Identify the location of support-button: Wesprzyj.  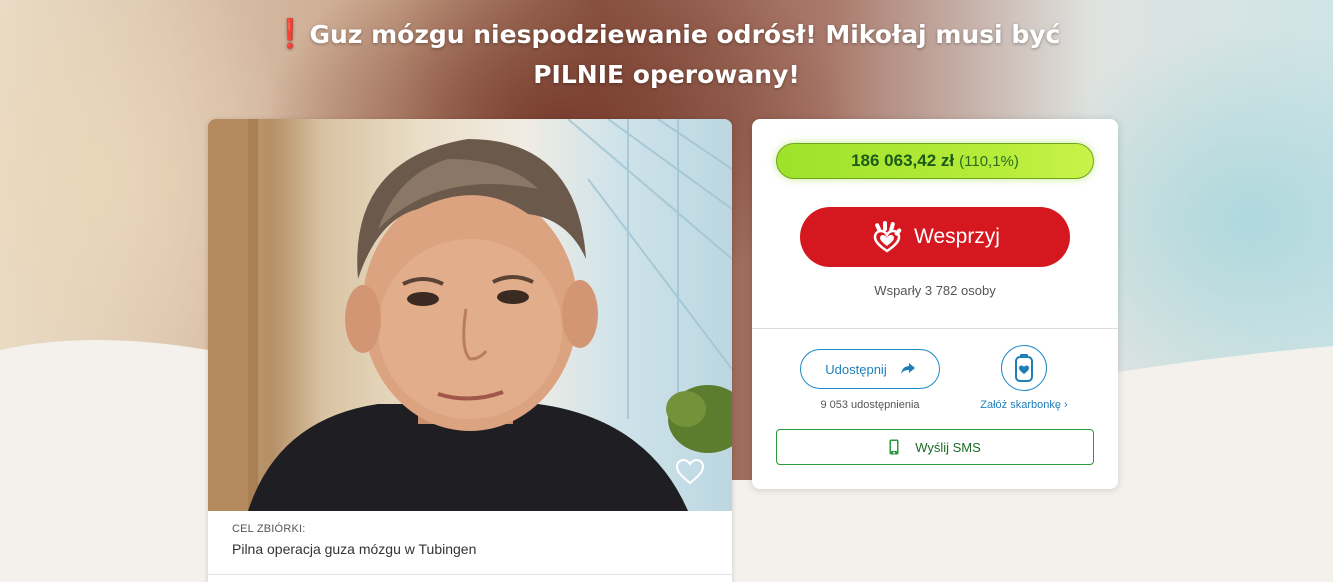
(935, 237).